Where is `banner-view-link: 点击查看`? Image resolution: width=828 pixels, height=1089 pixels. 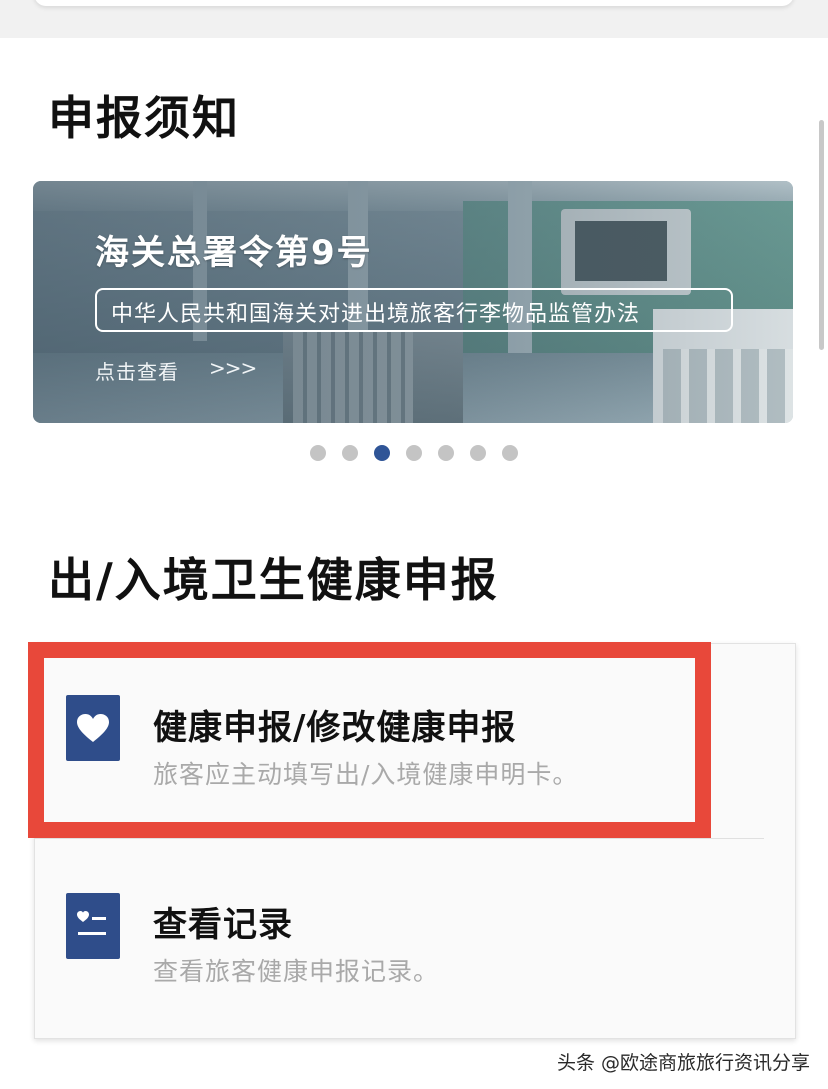
banner-view-link: 点击查看 is located at coordinates (137, 370).